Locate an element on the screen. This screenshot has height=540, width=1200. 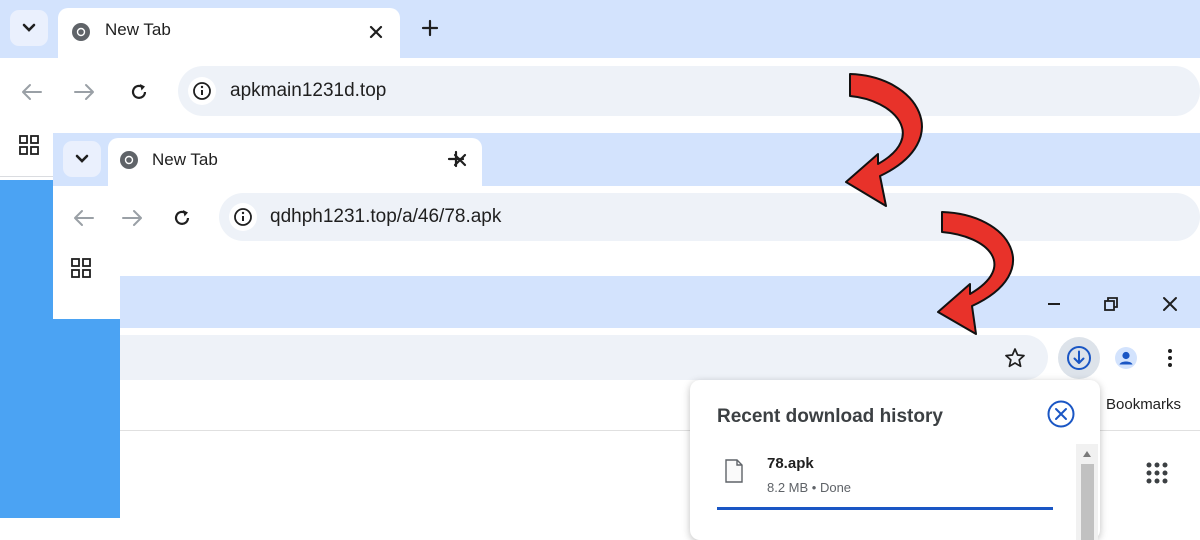
address-bar is located at coordinates (584, 357).